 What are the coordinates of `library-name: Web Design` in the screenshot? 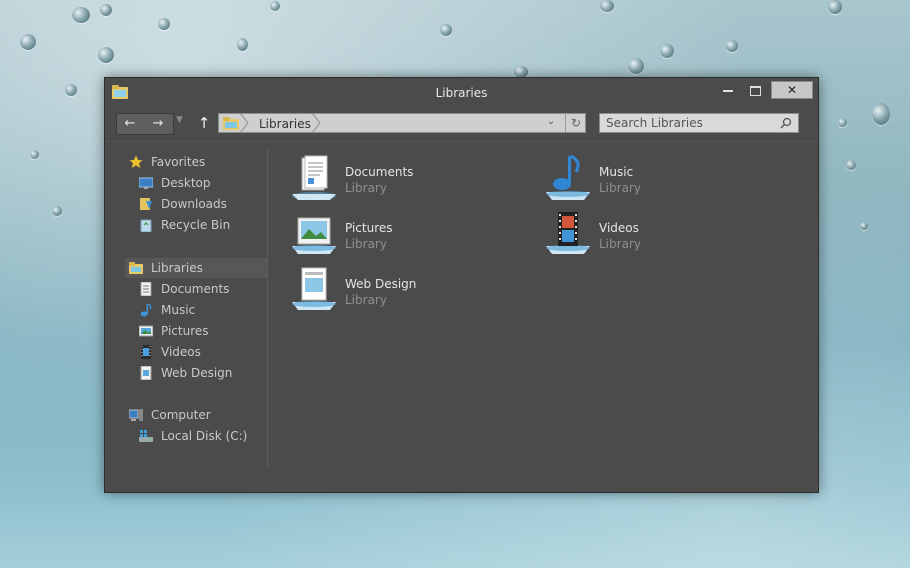 It's located at (381, 284).